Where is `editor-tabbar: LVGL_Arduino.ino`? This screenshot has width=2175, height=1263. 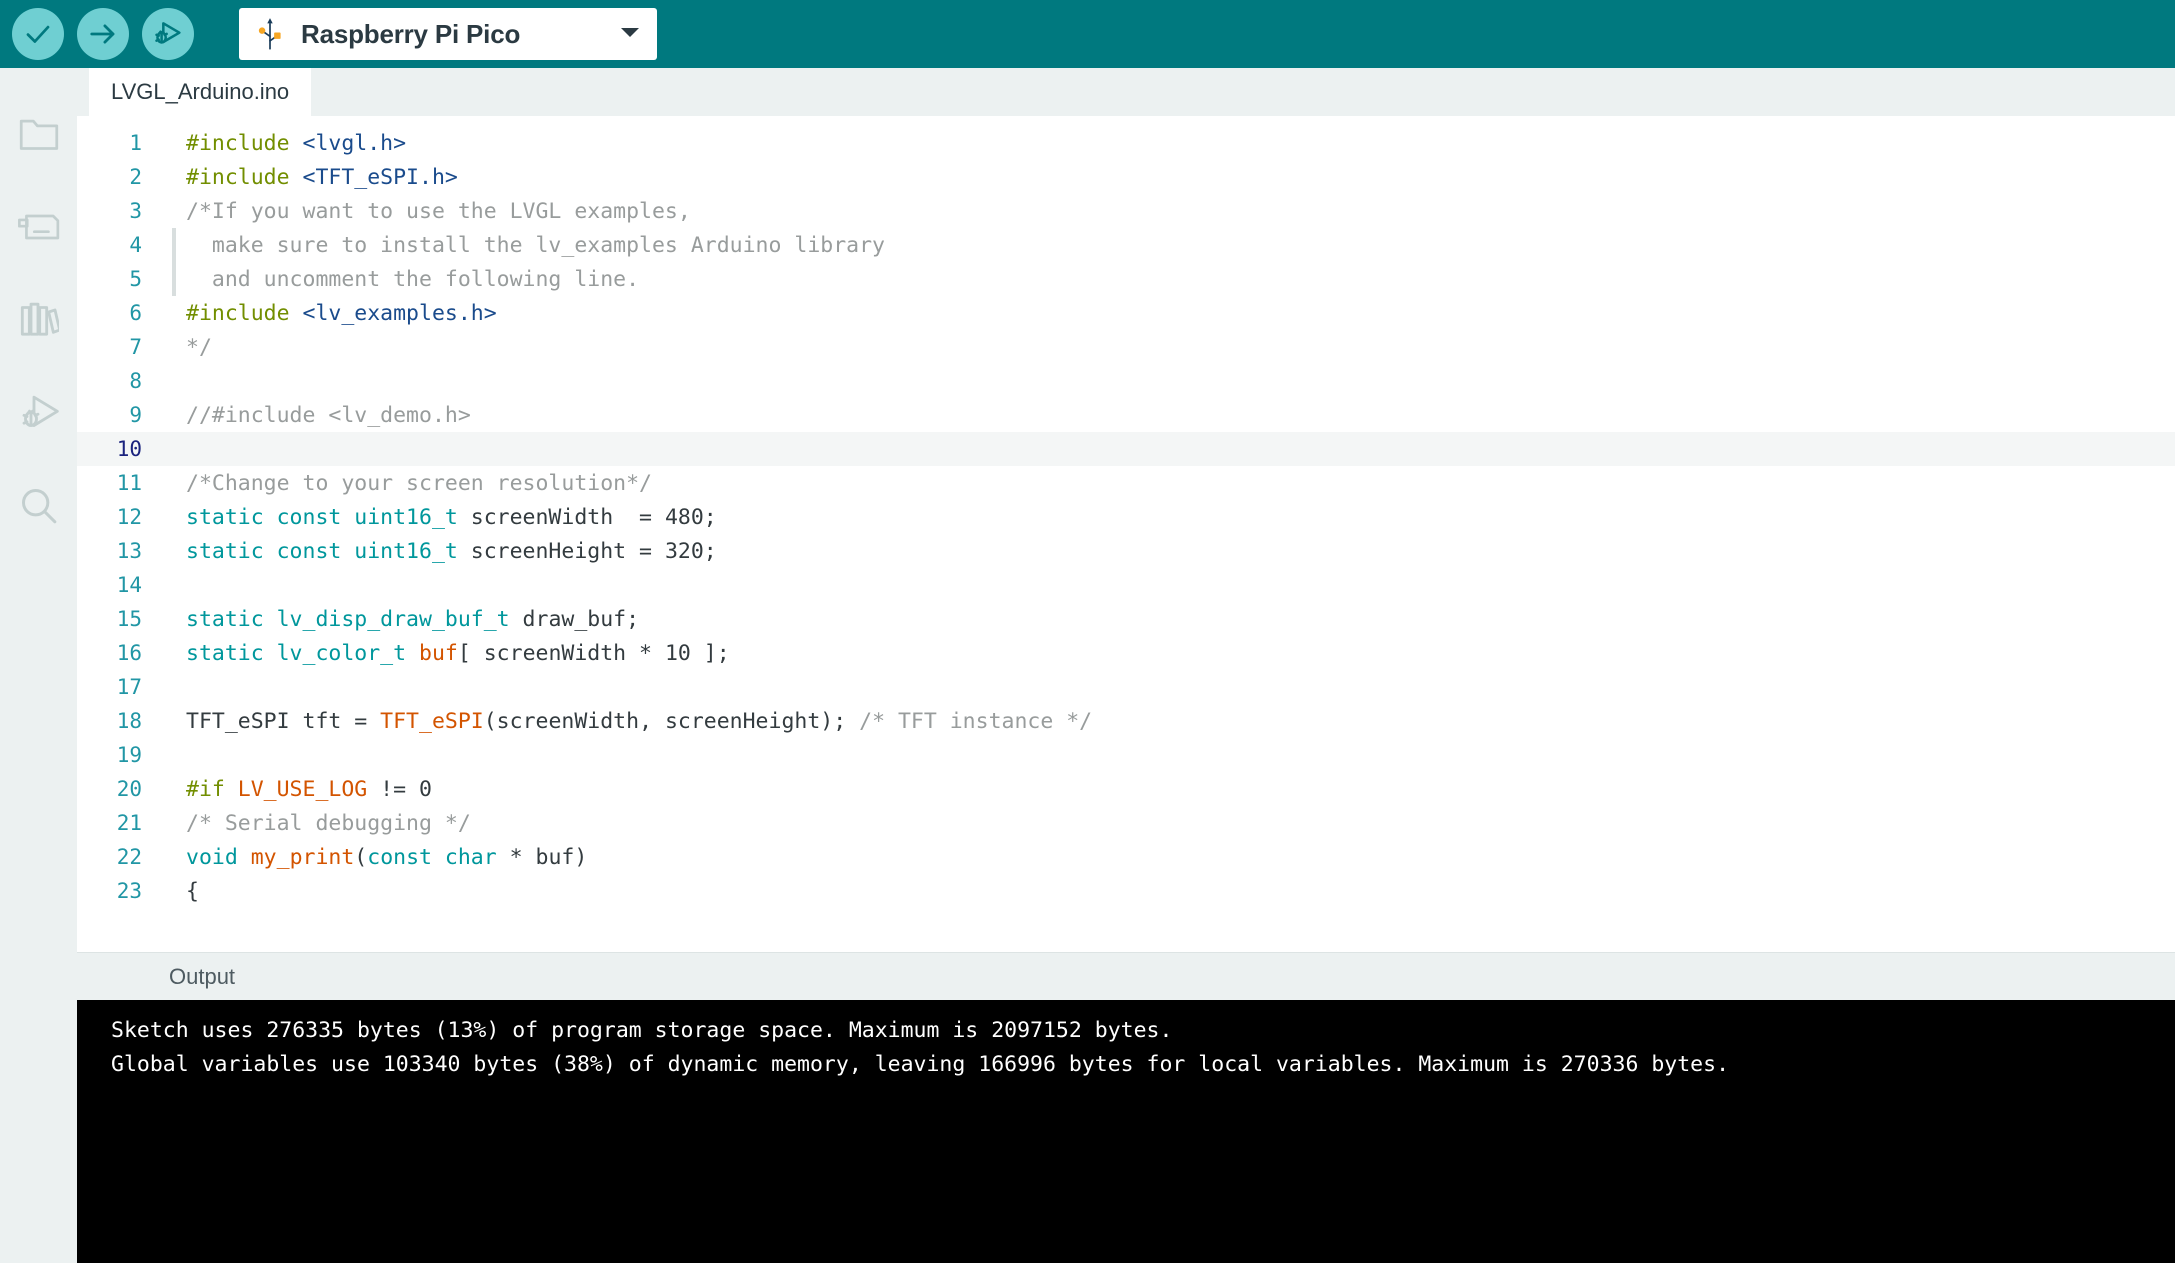
editor-tabbar: LVGL_Arduino.ino is located at coordinates (1126, 92).